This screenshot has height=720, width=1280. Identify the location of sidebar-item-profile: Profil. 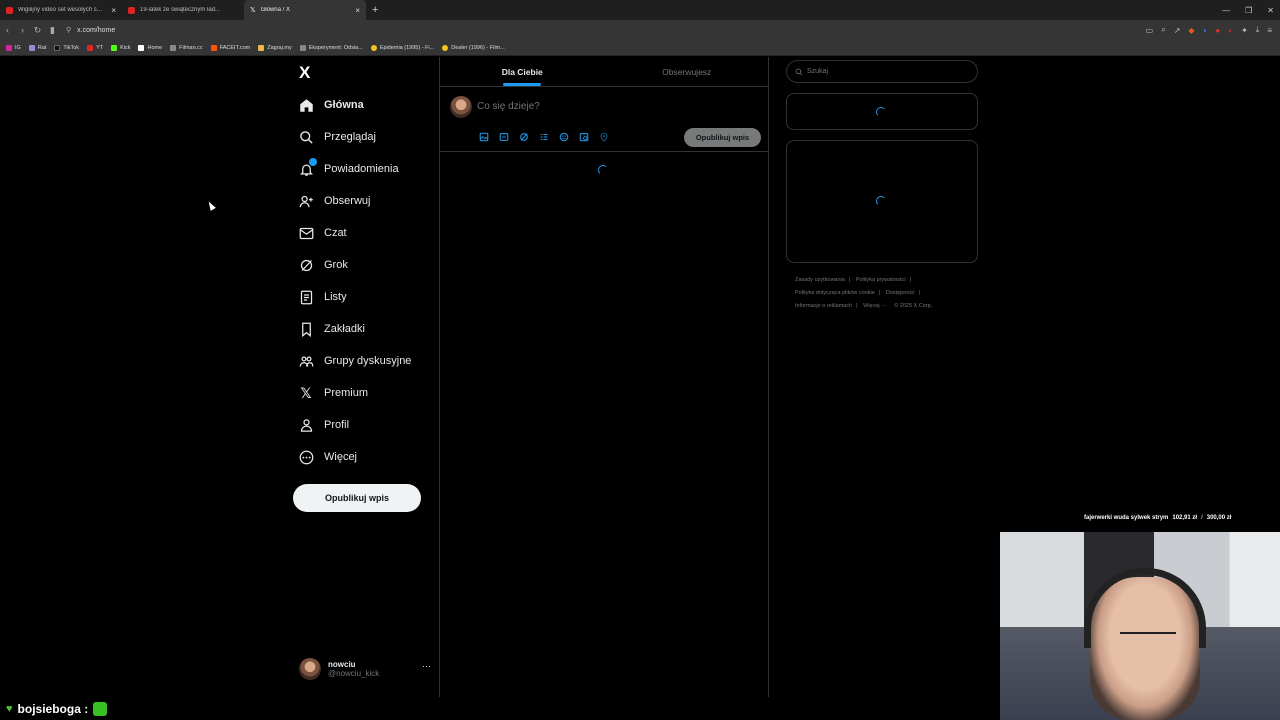
(323, 425).